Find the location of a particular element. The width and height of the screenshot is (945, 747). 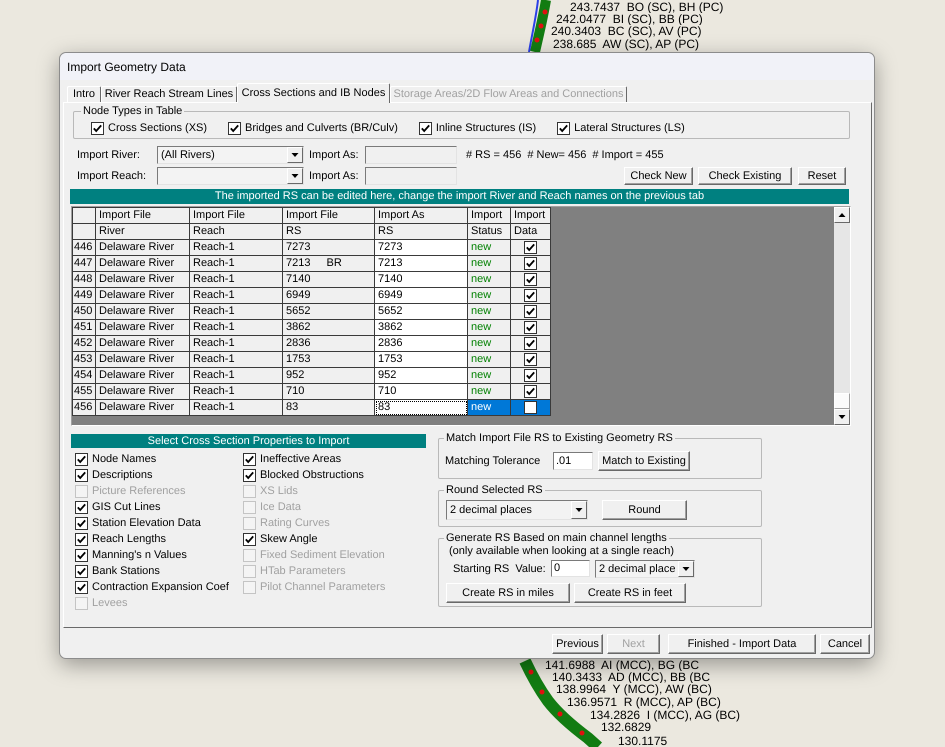

scrollbar-thumb is located at coordinates (842, 401).